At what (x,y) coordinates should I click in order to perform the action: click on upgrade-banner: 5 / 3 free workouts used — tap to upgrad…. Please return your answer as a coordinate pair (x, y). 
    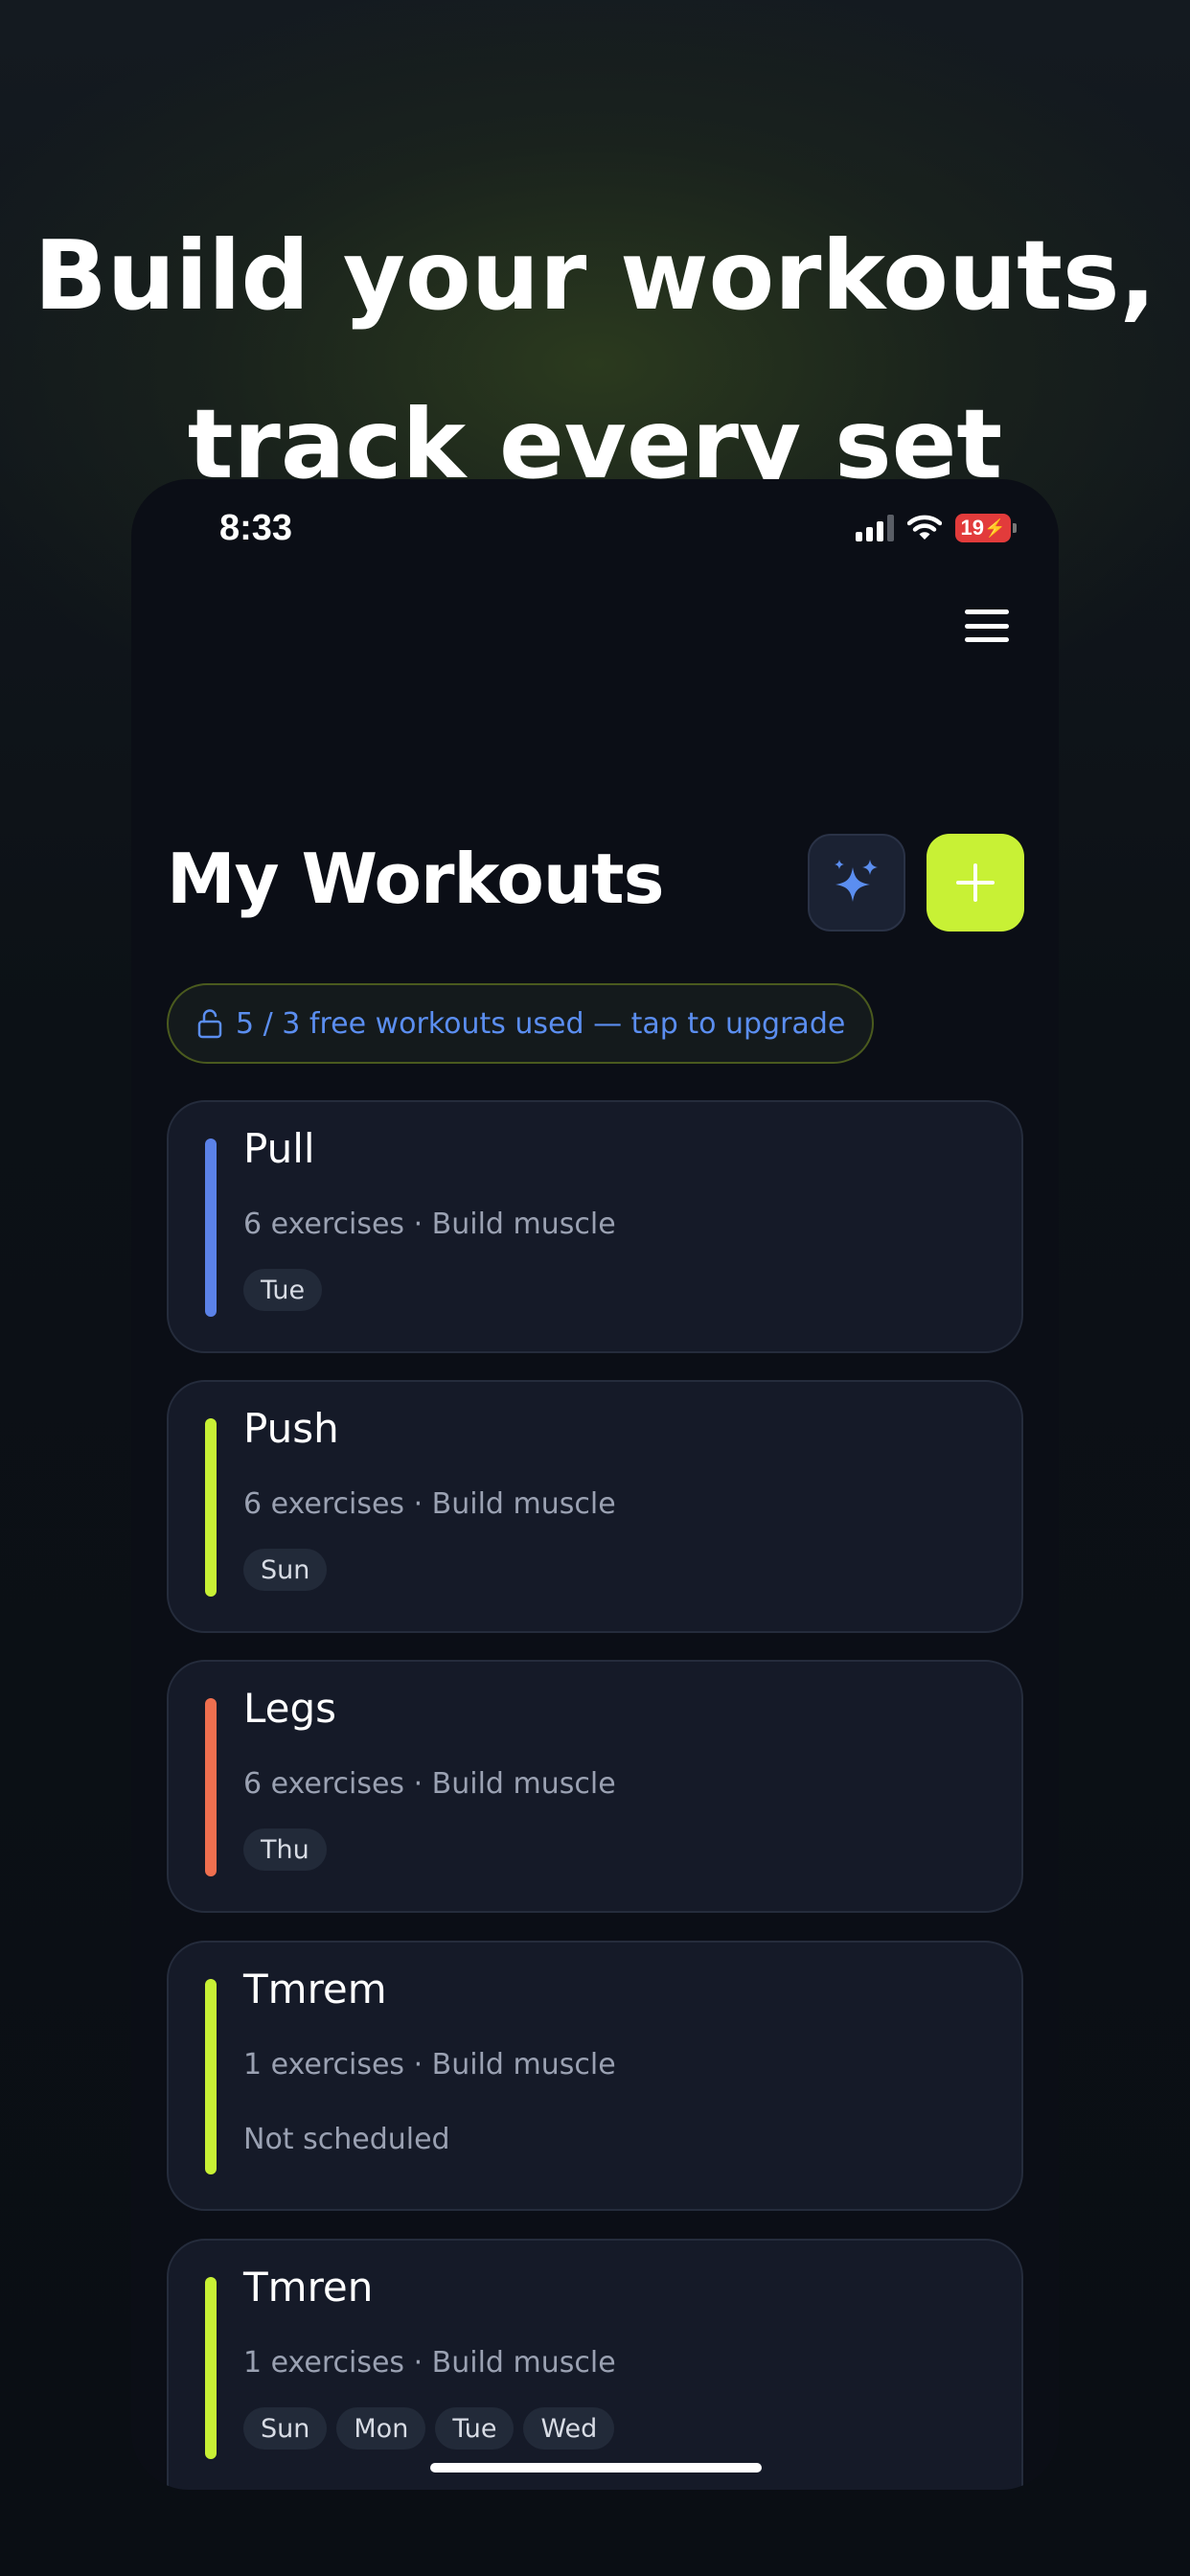
    Looking at the image, I should click on (521, 1023).